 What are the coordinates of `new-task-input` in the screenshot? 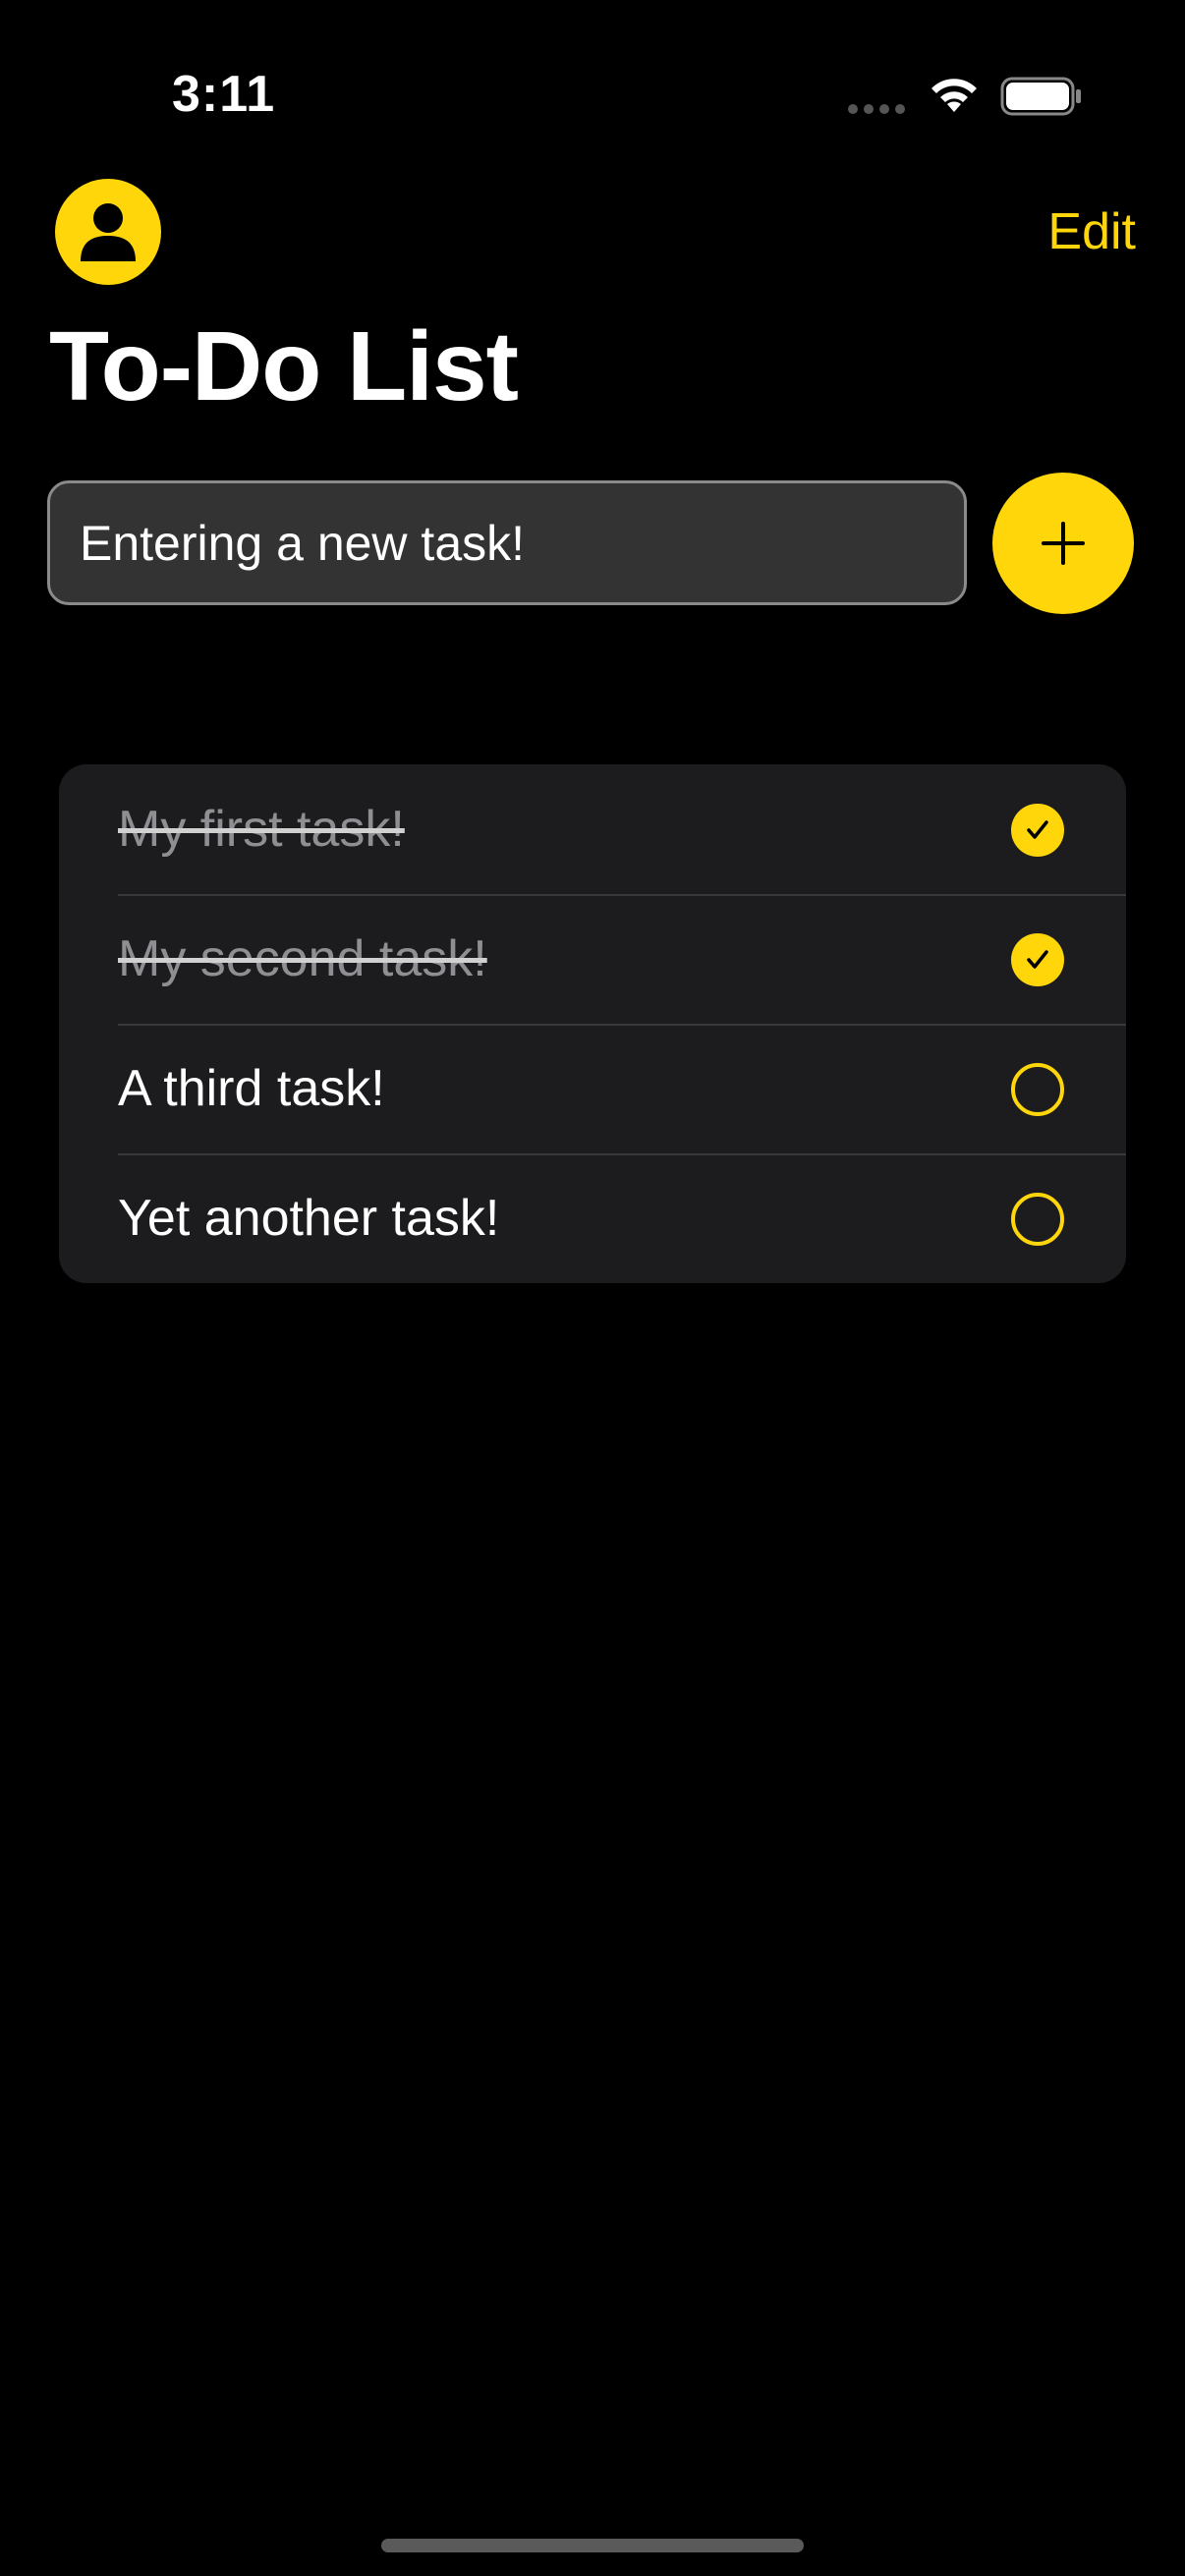 It's located at (507, 542).